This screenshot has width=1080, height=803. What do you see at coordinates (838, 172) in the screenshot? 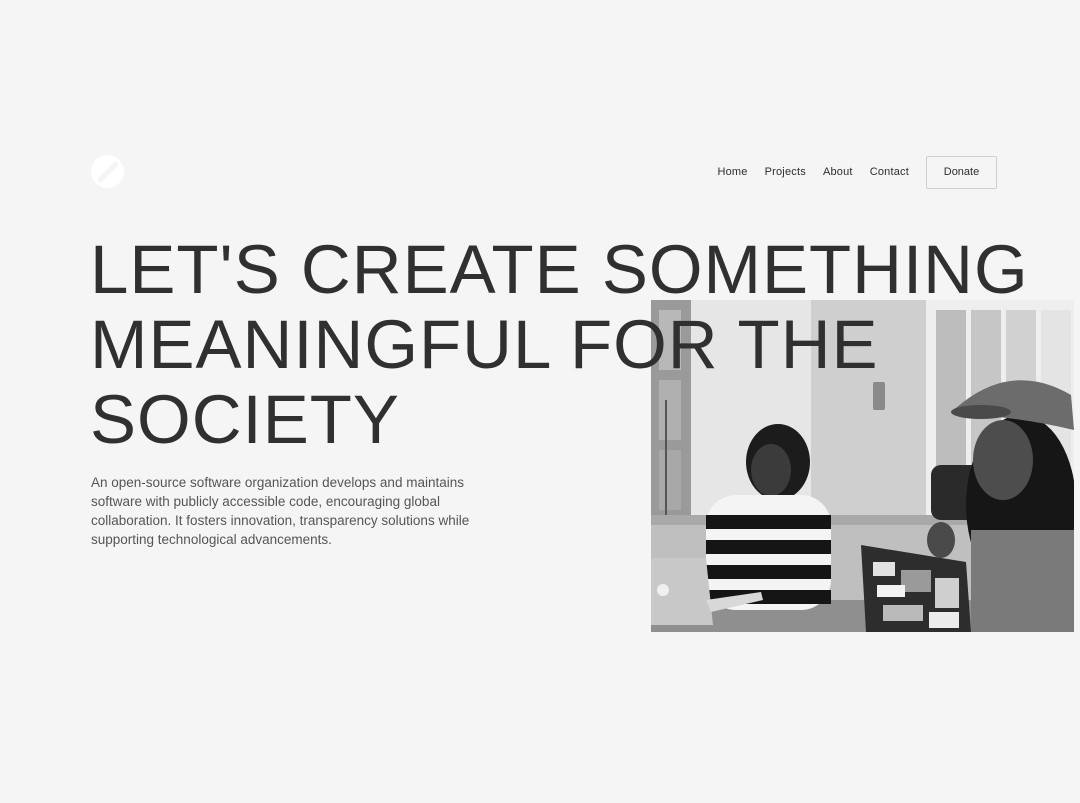
I see `nav-about-link: About` at bounding box center [838, 172].